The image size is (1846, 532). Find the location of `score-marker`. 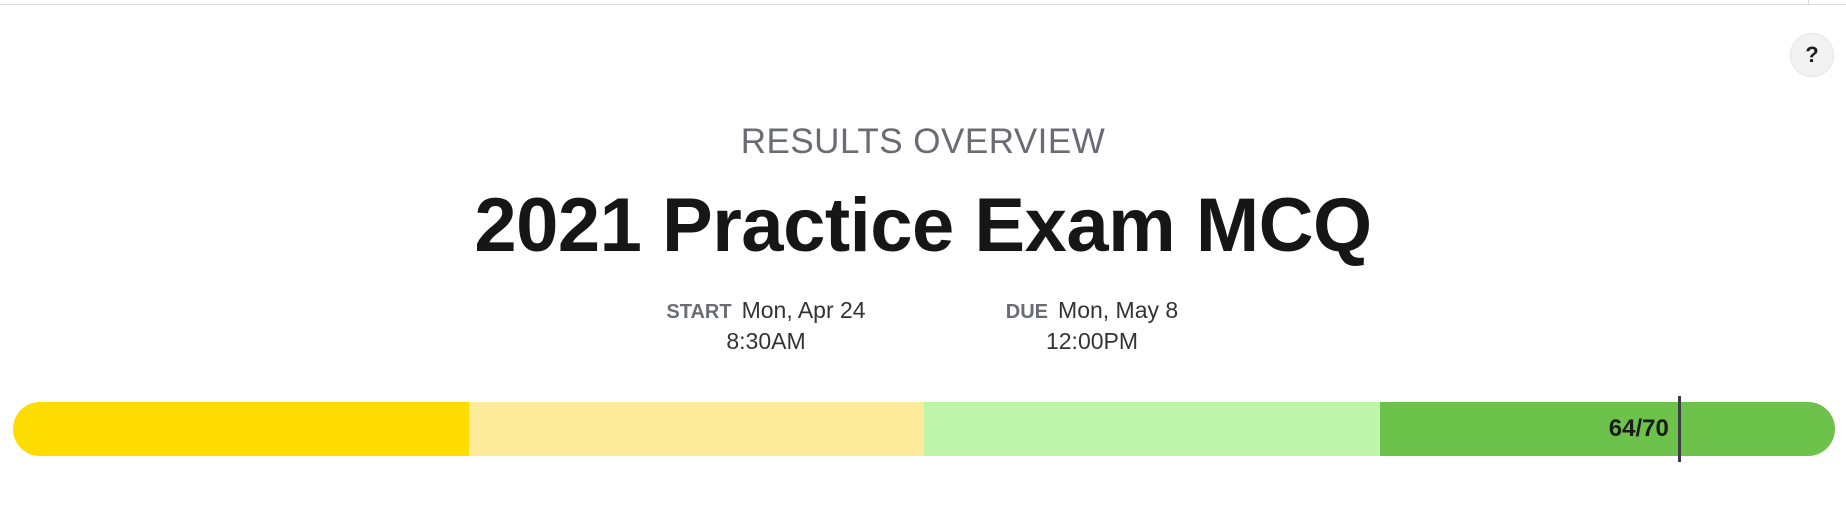

score-marker is located at coordinates (1679, 429).